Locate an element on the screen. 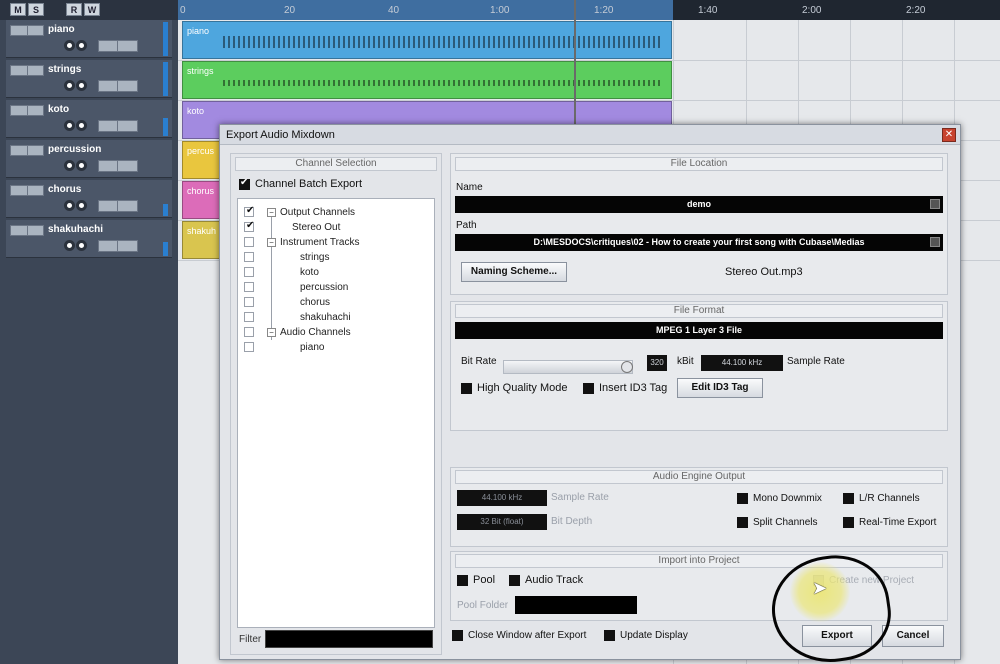  ruler-tick: 40 is located at coordinates (394, 10).